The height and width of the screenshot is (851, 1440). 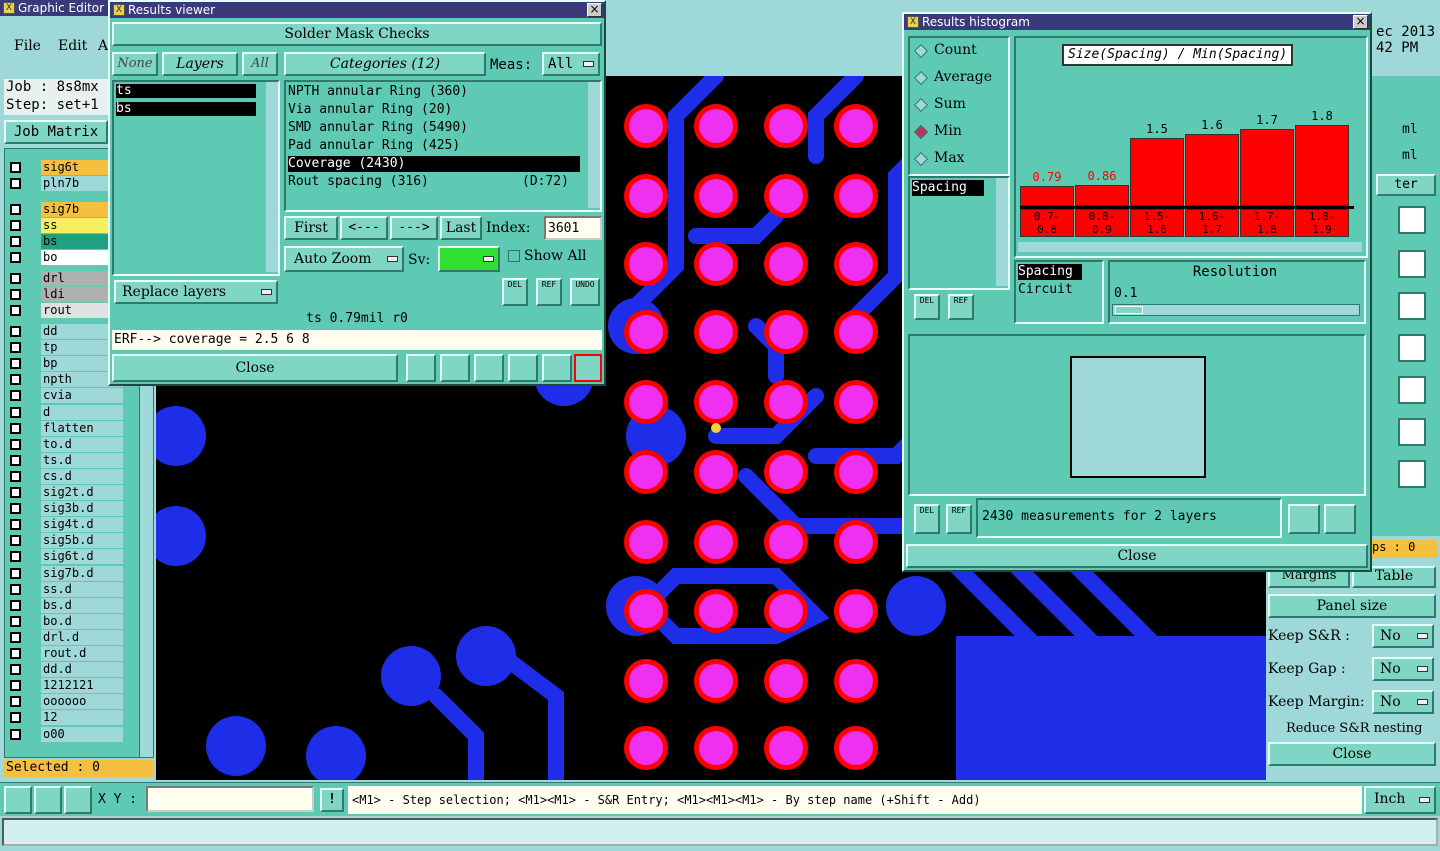 What do you see at coordinates (344, 259) in the screenshot?
I see `auto-zoom-select: Auto Zoom` at bounding box center [344, 259].